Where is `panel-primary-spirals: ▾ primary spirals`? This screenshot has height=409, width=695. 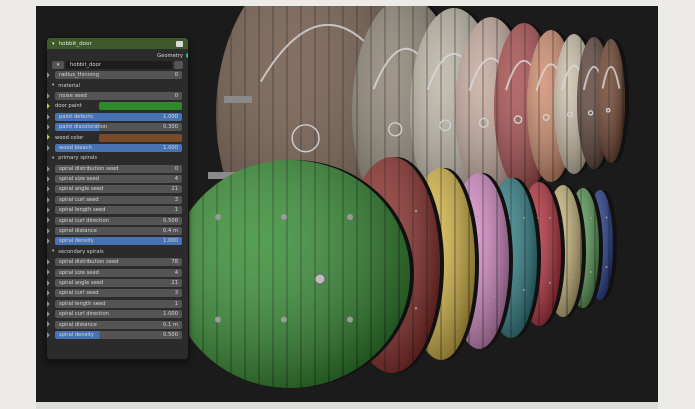 panel-primary-spirals: ▾ primary spirals is located at coordinates (117, 158).